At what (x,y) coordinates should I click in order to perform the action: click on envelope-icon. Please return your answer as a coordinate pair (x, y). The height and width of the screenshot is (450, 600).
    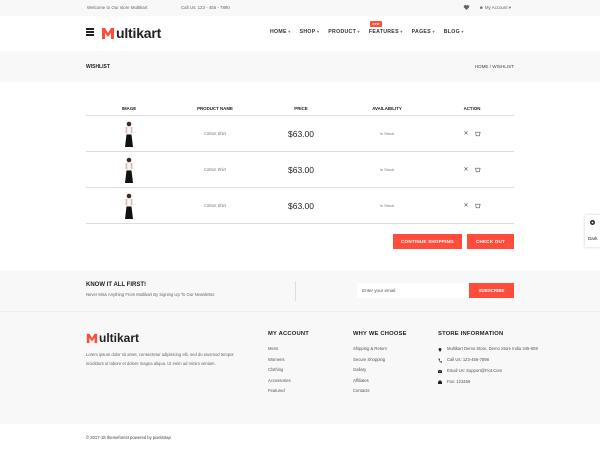
    Looking at the image, I should click on (440, 371).